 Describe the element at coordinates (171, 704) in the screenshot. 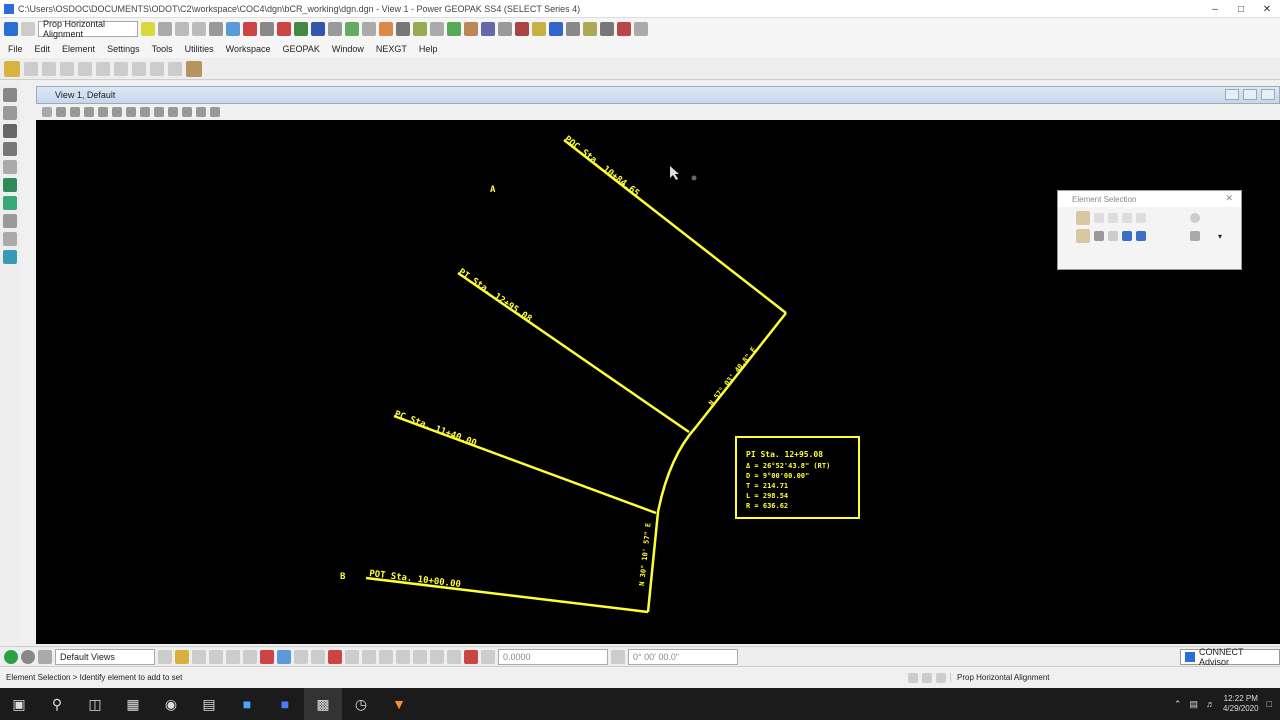

I see `chrome-icon: ◉` at that location.